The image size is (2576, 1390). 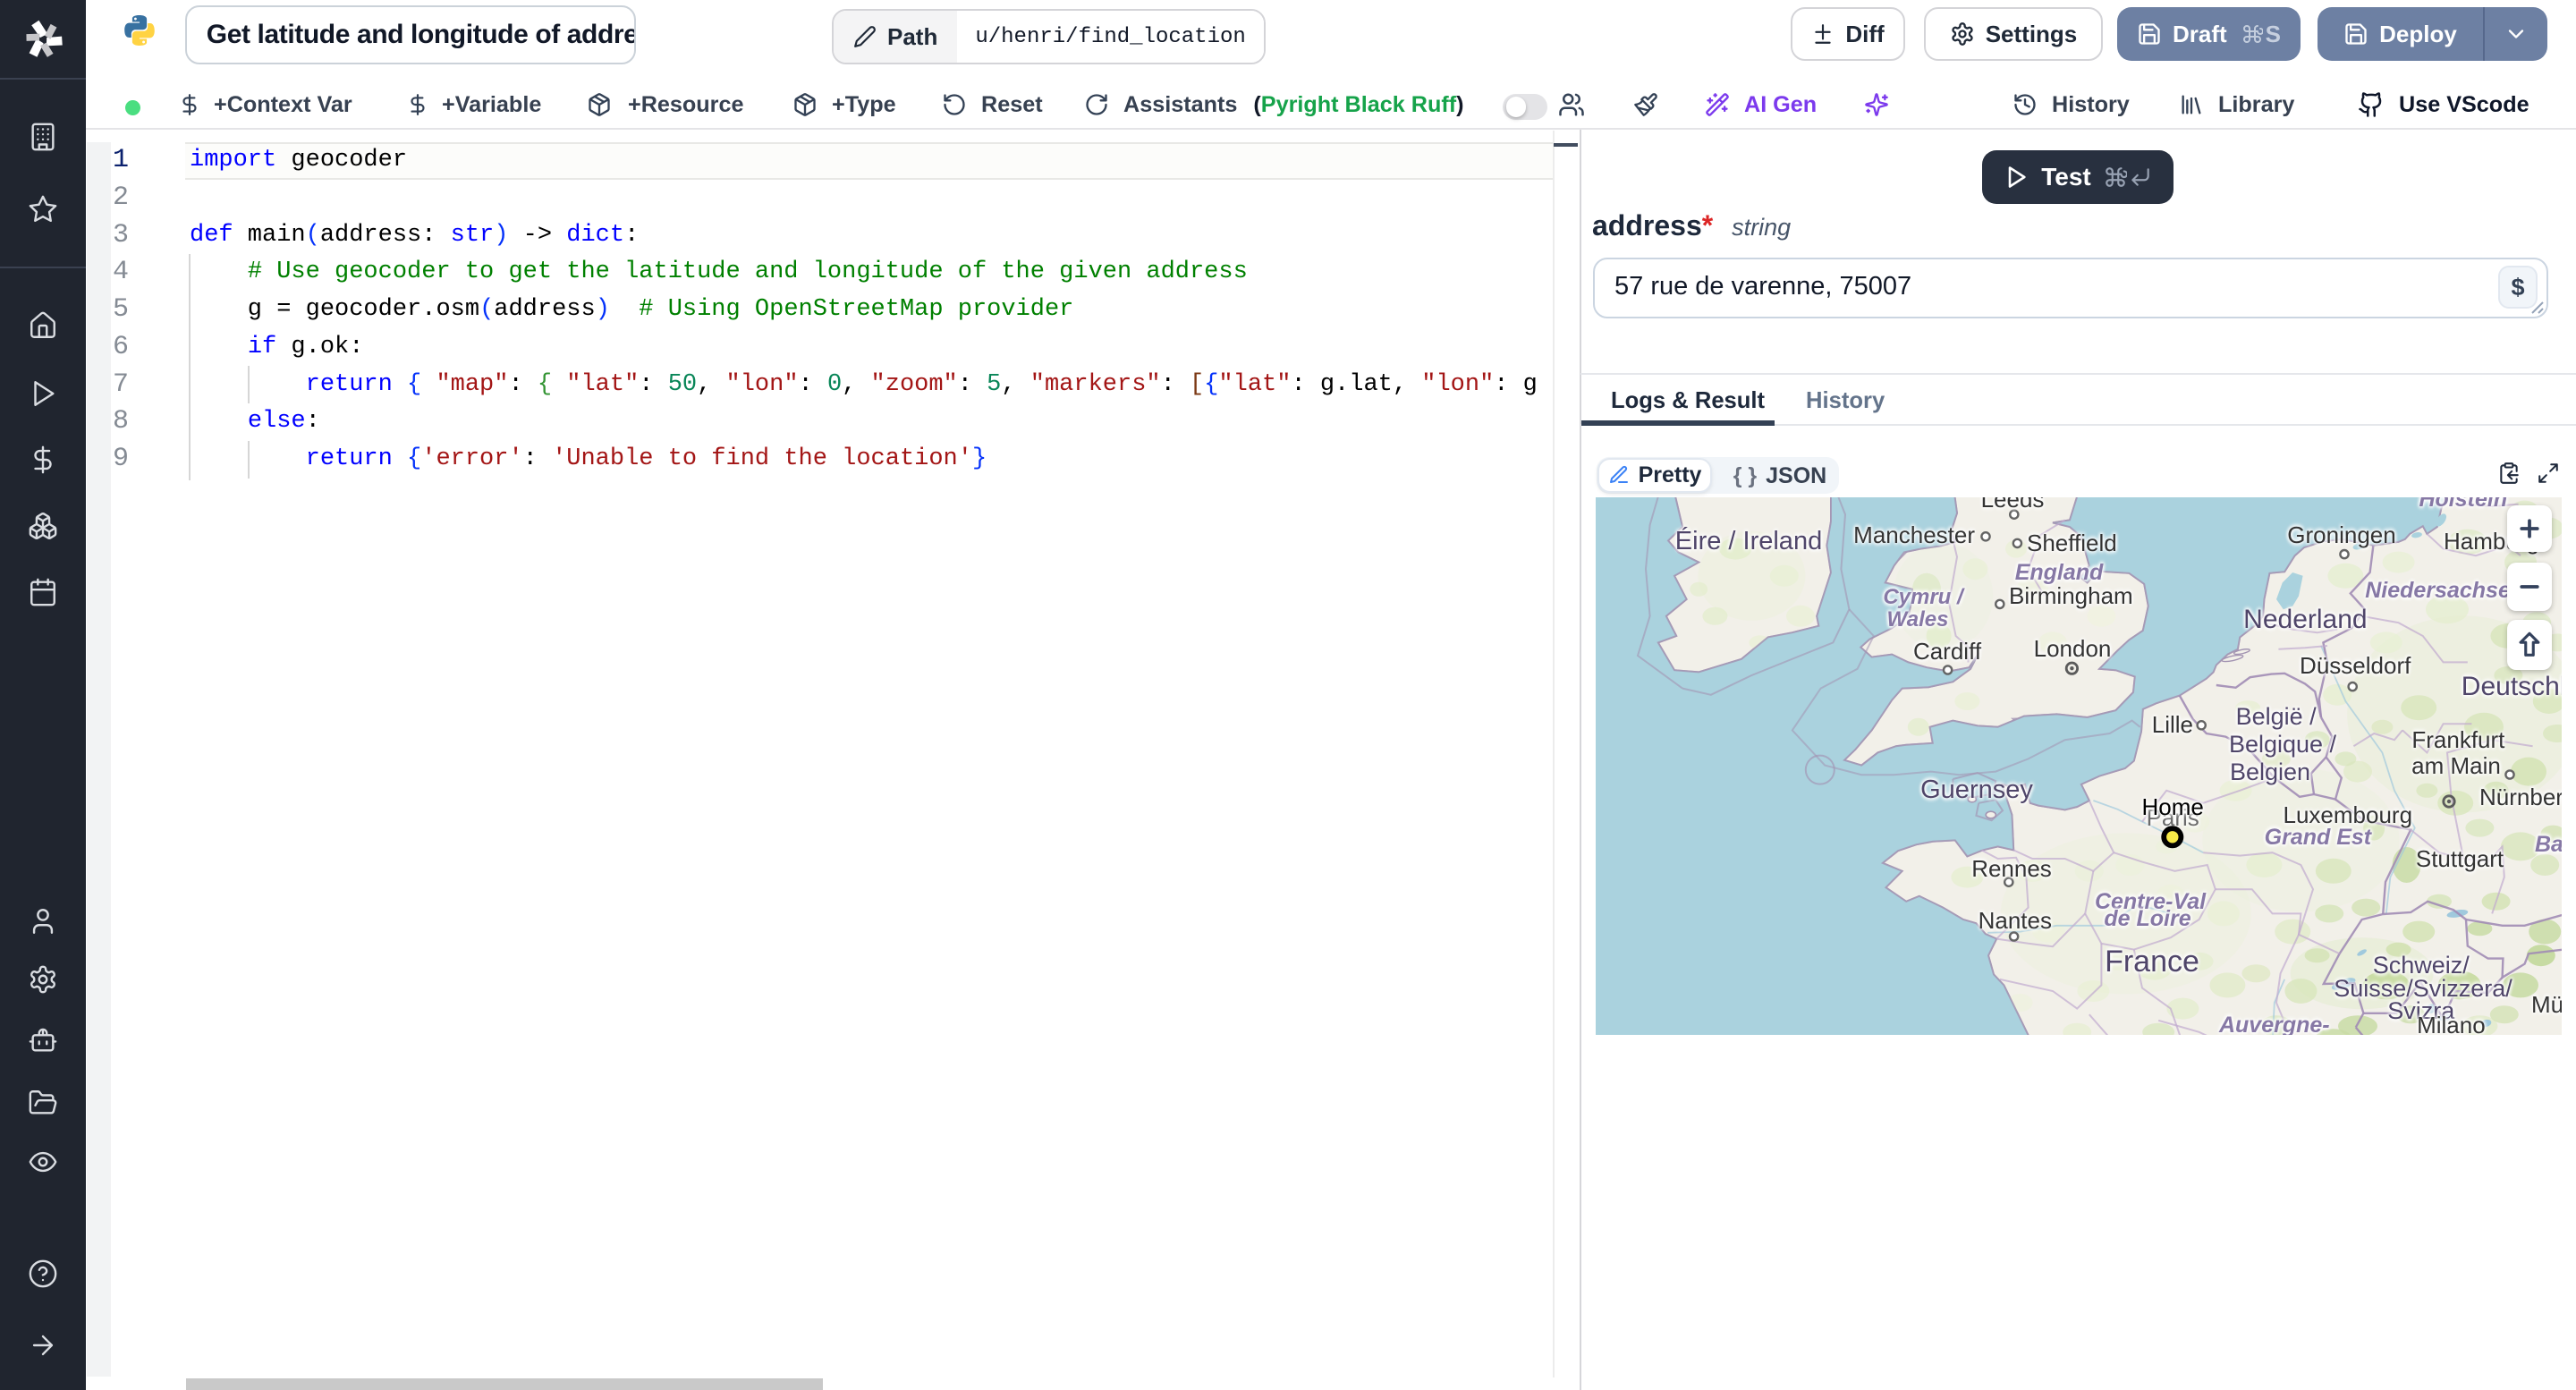 What do you see at coordinates (1976, 790) in the screenshot?
I see `svg-text: Guernsey` at bounding box center [1976, 790].